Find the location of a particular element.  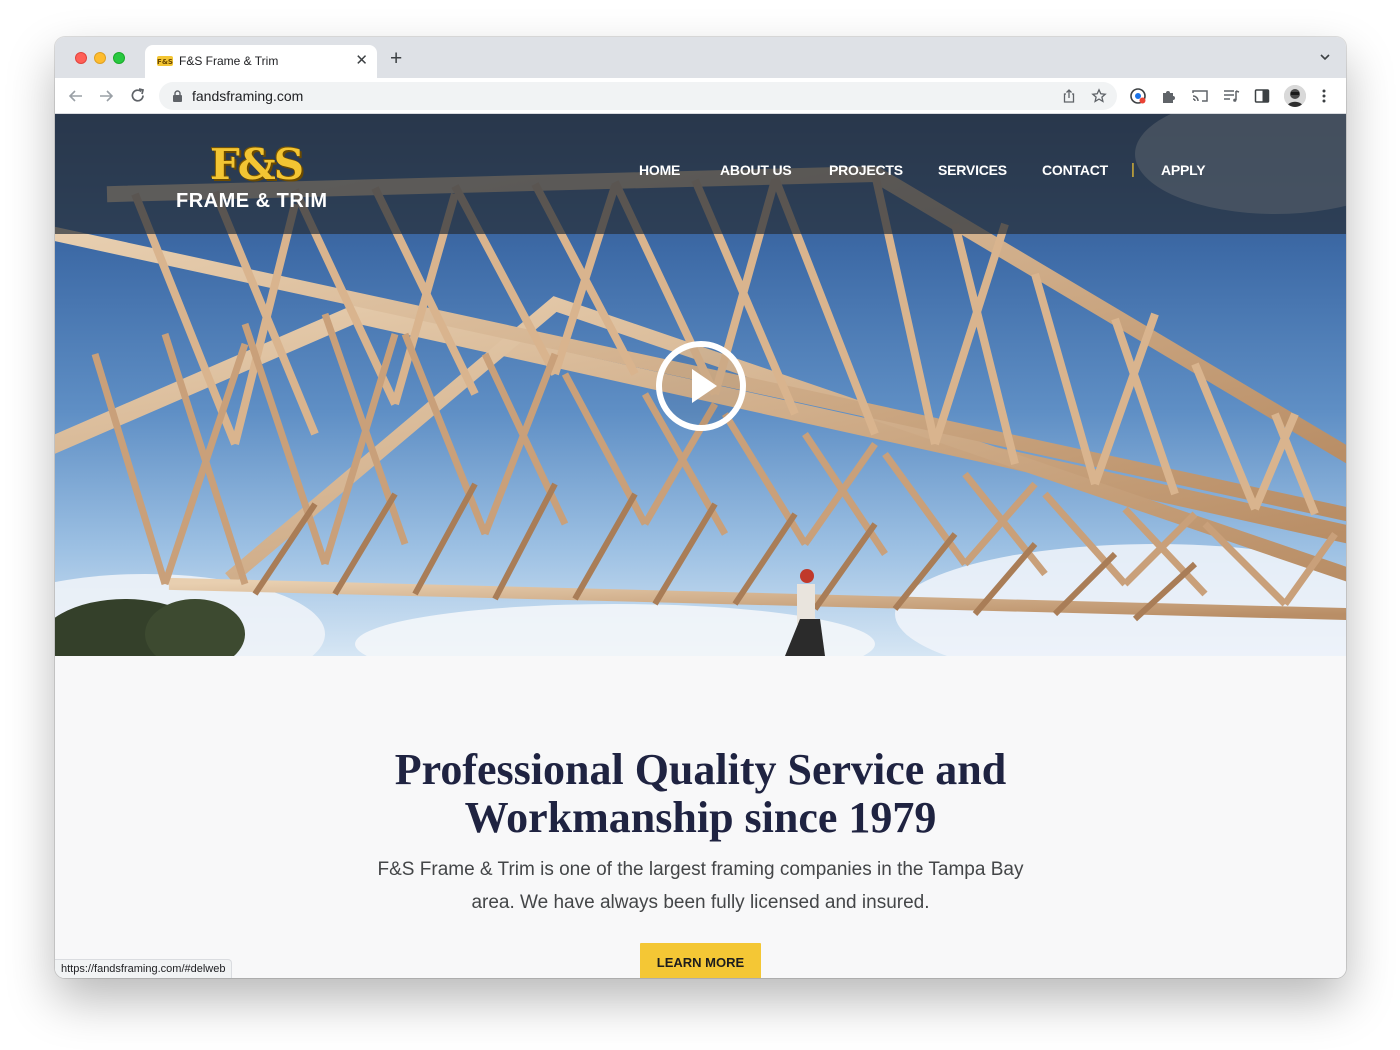

logo-mark: F&S is located at coordinates (257, 164).